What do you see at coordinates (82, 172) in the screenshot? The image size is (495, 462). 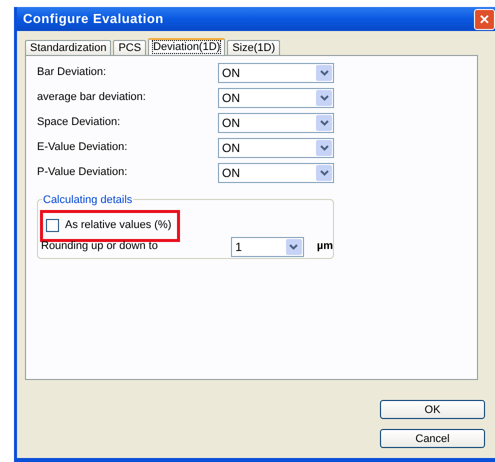 I see `setting-label: P-Value Deviation:` at bounding box center [82, 172].